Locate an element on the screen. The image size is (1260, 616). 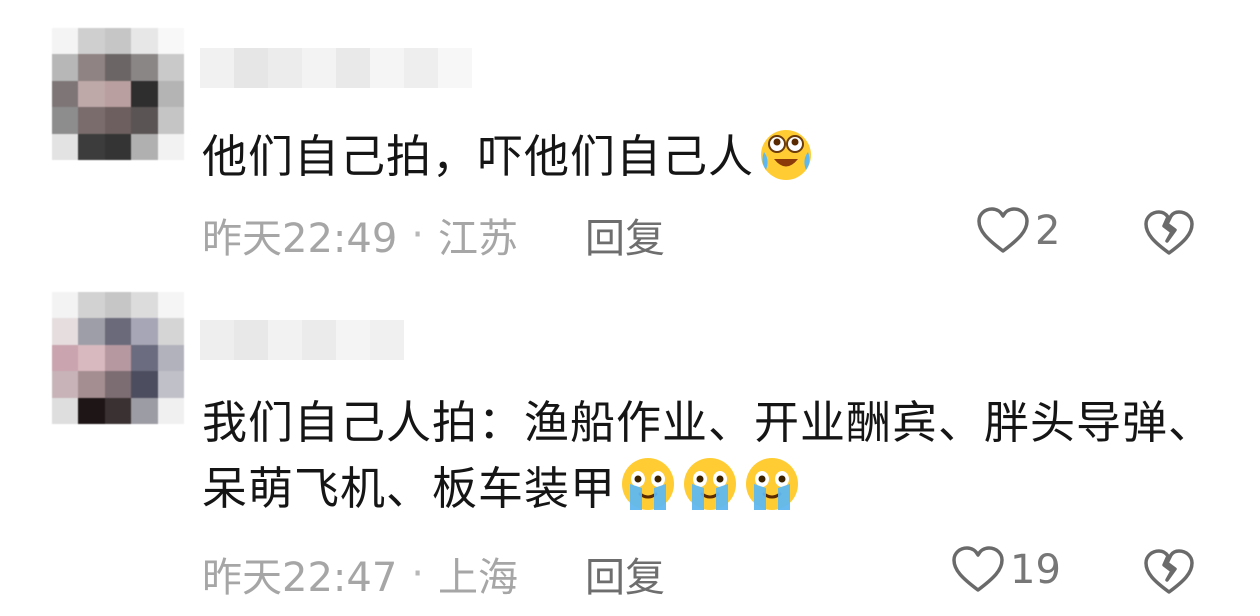
laugh-cry-icon is located at coordinates (786, 155).